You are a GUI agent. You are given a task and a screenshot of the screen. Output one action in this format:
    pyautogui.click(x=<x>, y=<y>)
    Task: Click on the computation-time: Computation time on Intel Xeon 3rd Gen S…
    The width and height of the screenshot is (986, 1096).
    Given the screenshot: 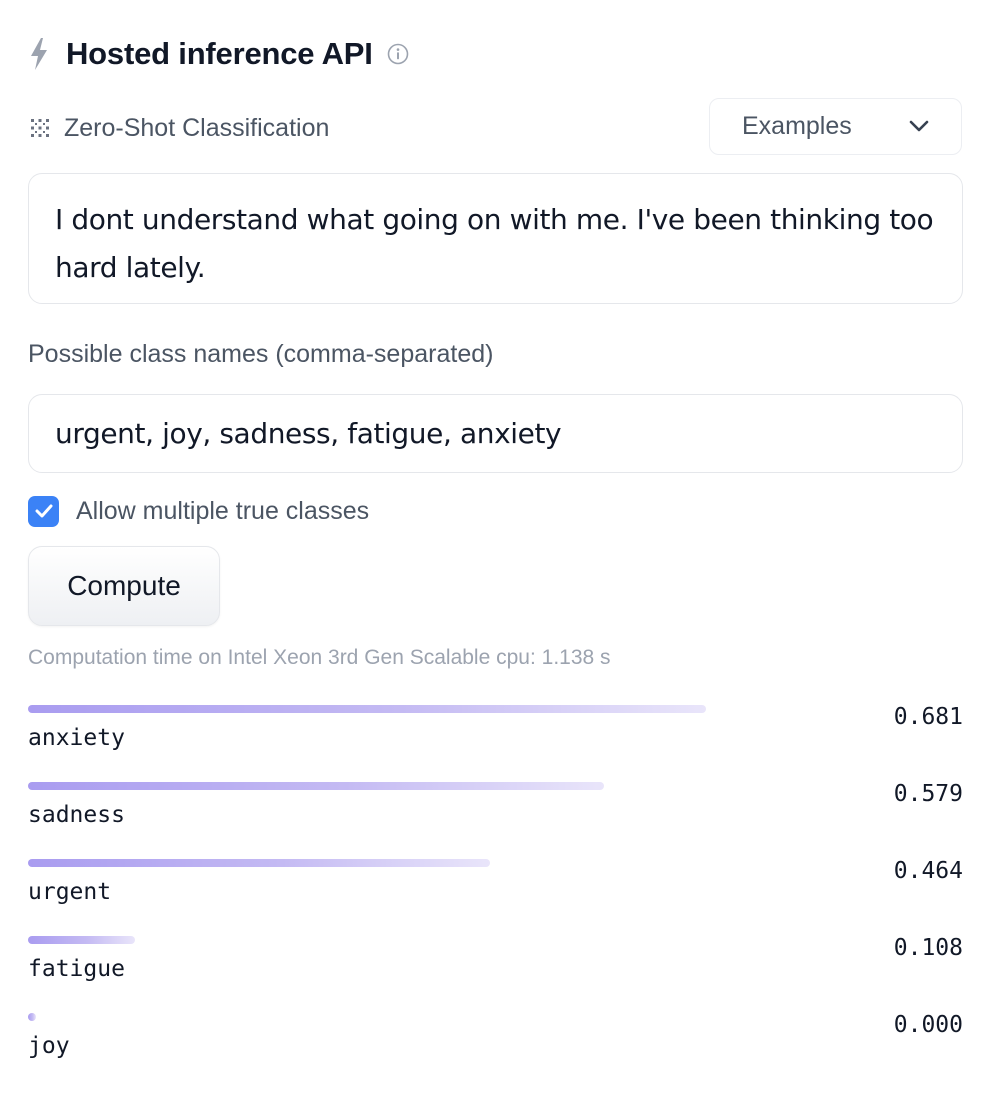 What is the action you would take?
    pyautogui.click(x=319, y=657)
    